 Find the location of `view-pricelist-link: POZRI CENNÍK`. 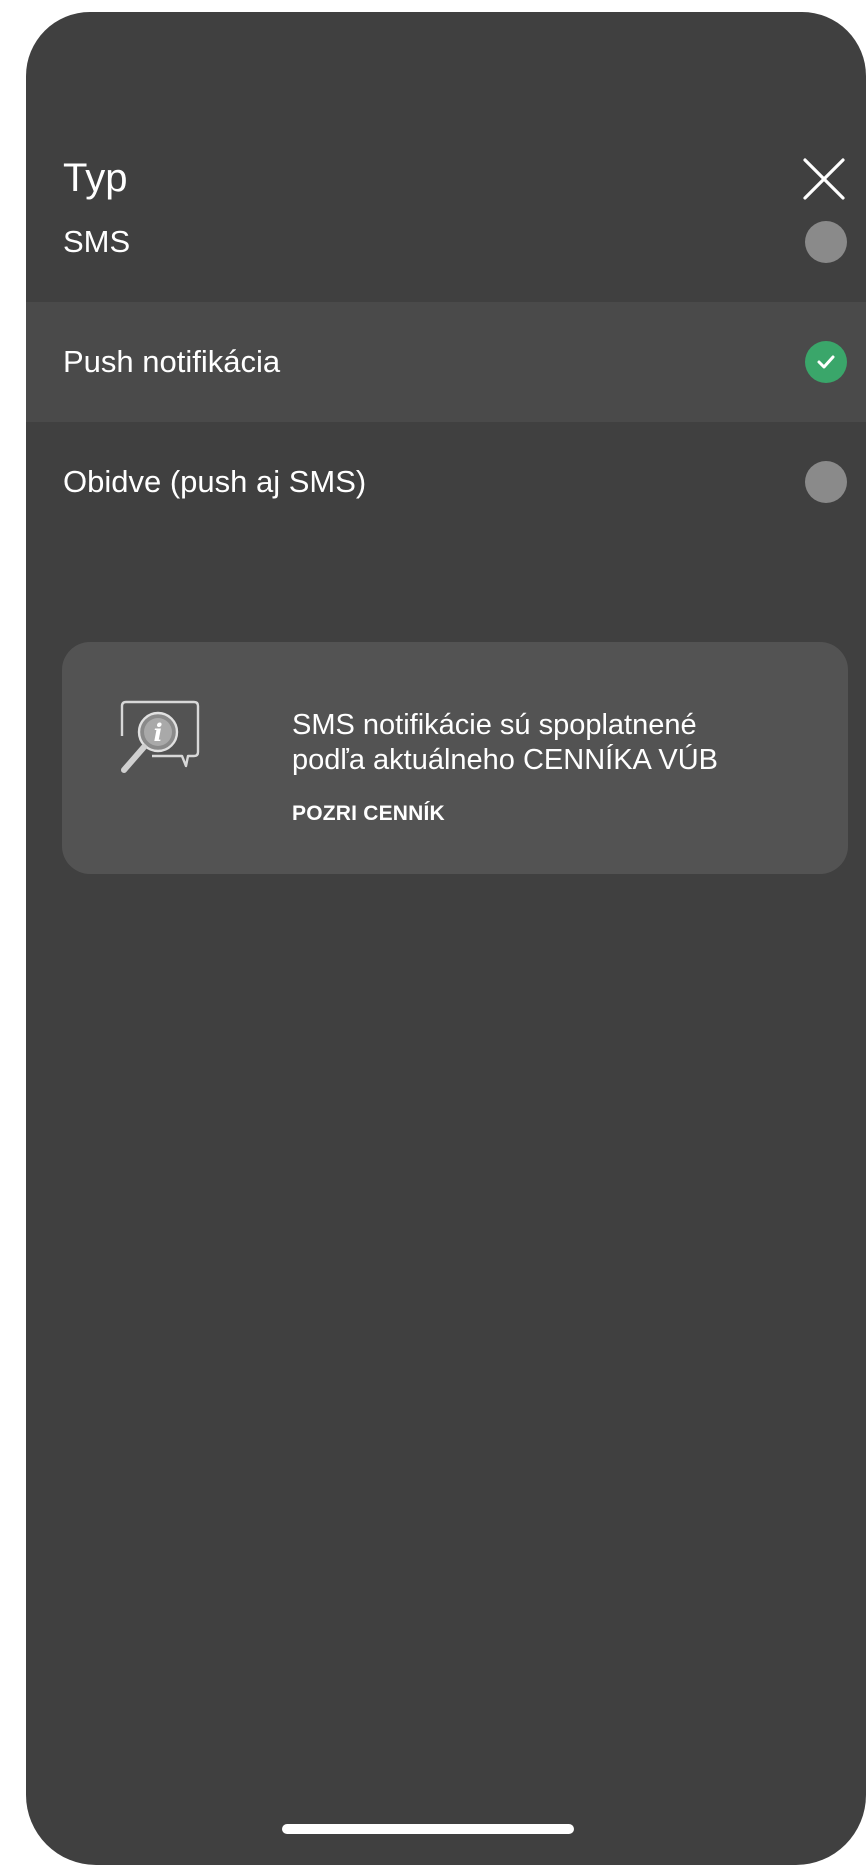

view-pricelist-link: POZRI CENNÍK is located at coordinates (368, 814).